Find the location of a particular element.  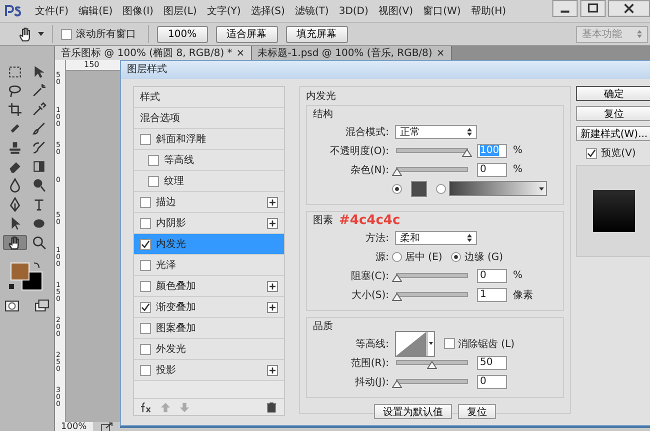

effect-item: 光泽 is located at coordinates (209, 265).